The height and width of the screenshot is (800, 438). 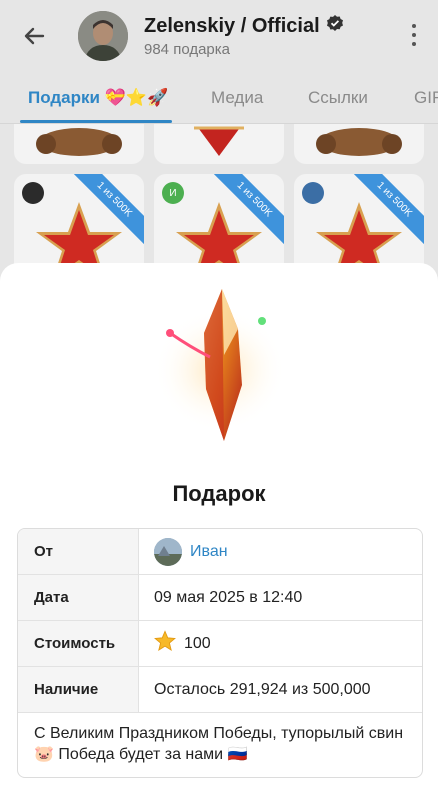 I want to click on channel-name: Zelenskiy / Official, so click(x=244, y=26).